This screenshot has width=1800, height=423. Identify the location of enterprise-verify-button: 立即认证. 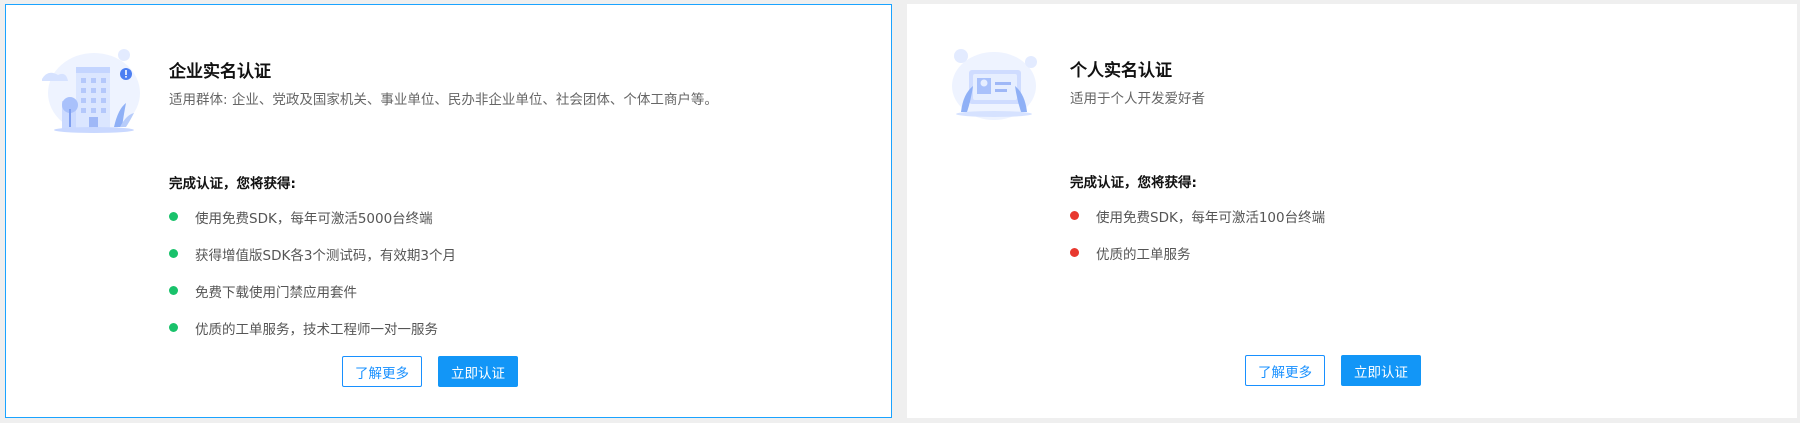
(478, 371).